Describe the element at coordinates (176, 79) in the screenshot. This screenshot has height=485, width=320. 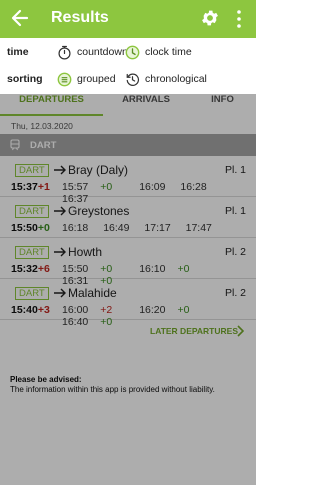
I see `chronological-label: chronological` at that location.